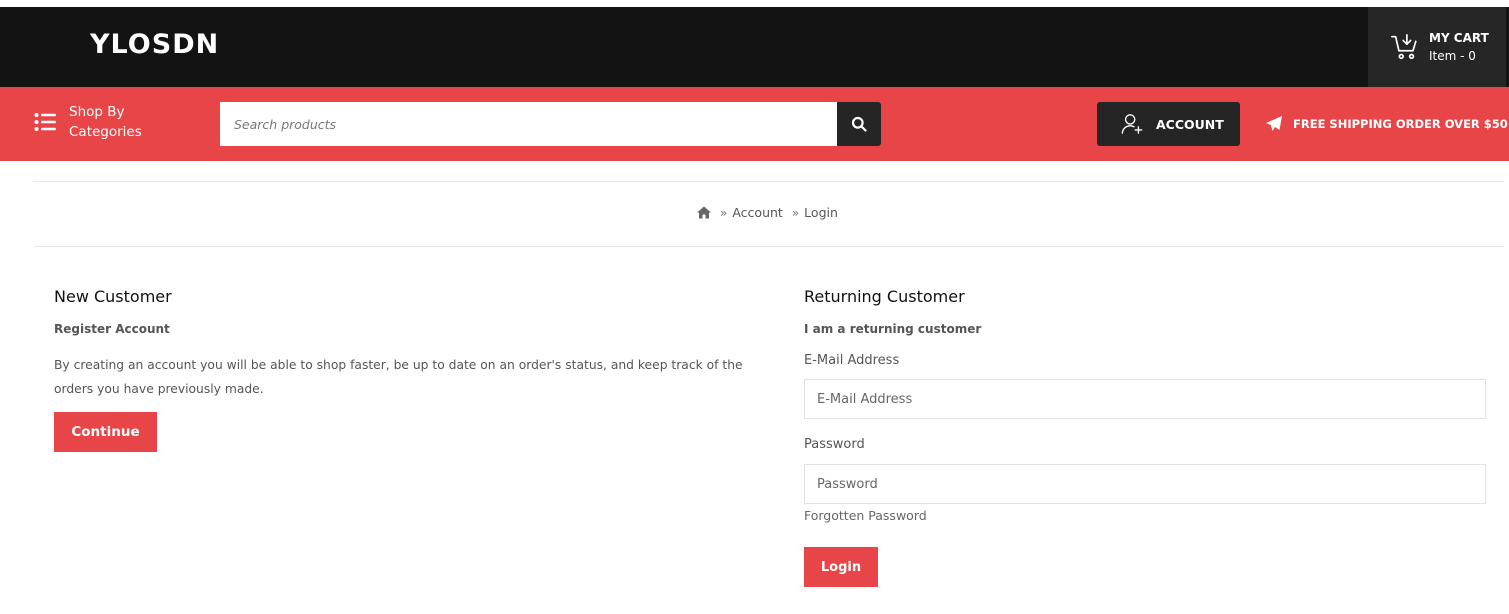 This screenshot has width=1509, height=614. I want to click on forgotten-password-link: Forgotten Password, so click(865, 515).